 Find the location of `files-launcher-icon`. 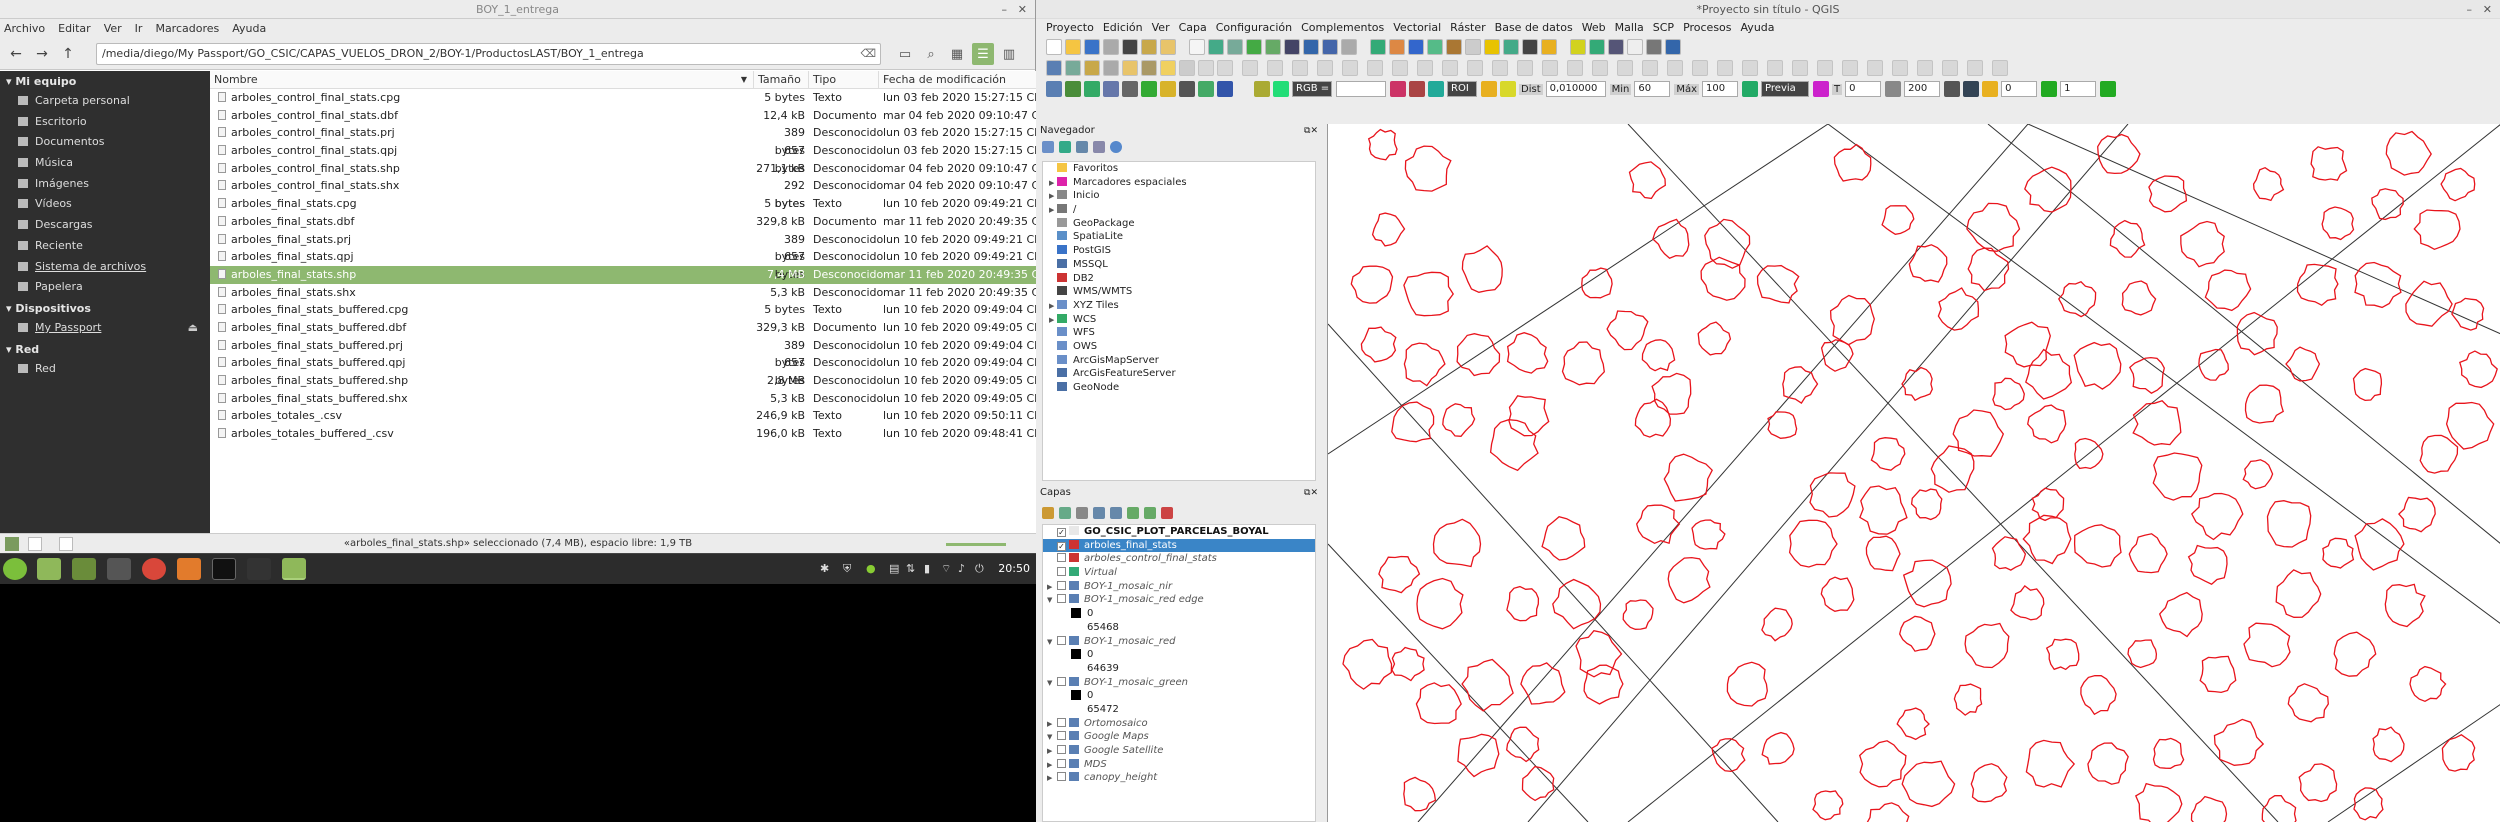

files-launcher-icon is located at coordinates (49, 569).